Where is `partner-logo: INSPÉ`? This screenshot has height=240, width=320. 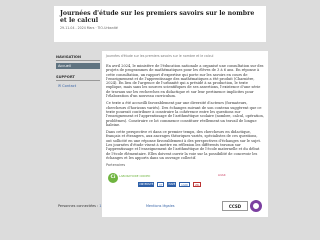
partner-logo: INSPÉ is located at coordinates (172, 185).